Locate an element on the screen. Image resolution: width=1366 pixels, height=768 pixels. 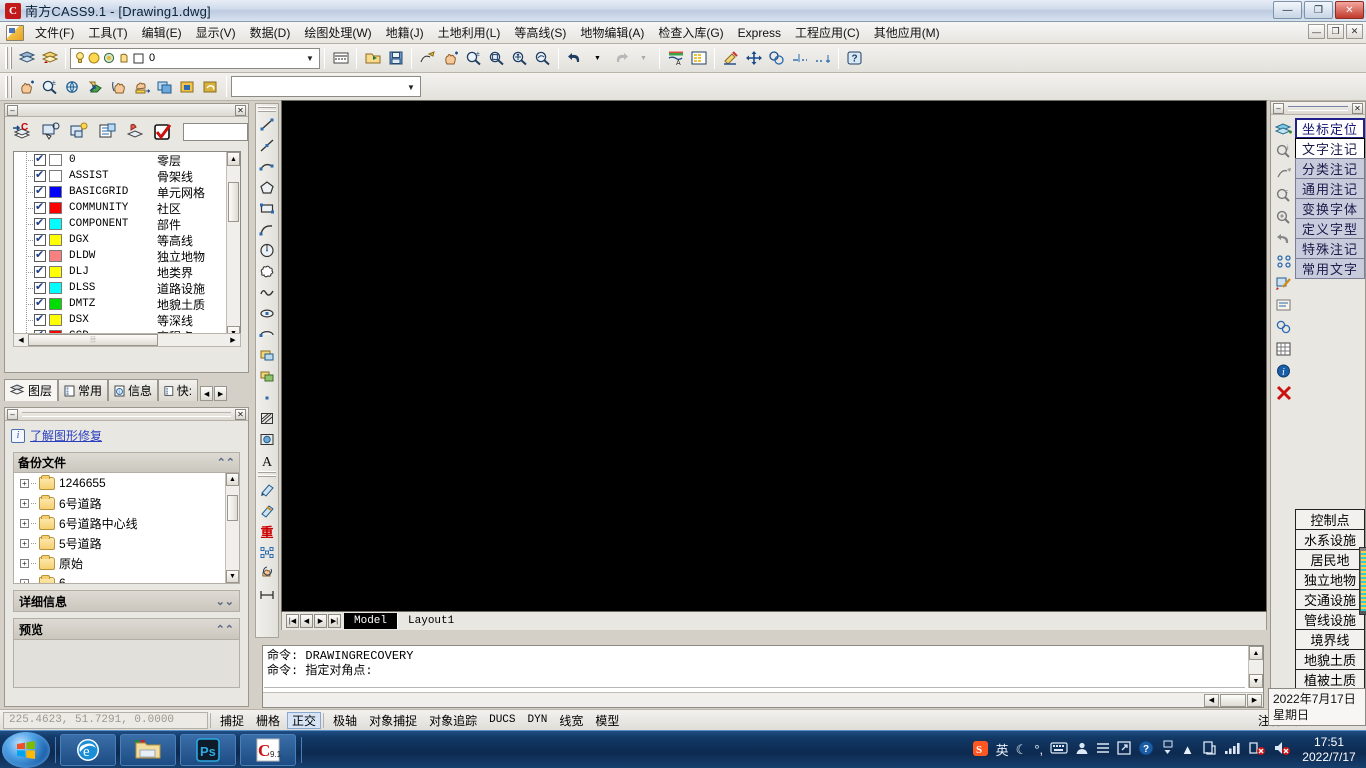
list-item: + 原始 is located at coordinates (119, 563).